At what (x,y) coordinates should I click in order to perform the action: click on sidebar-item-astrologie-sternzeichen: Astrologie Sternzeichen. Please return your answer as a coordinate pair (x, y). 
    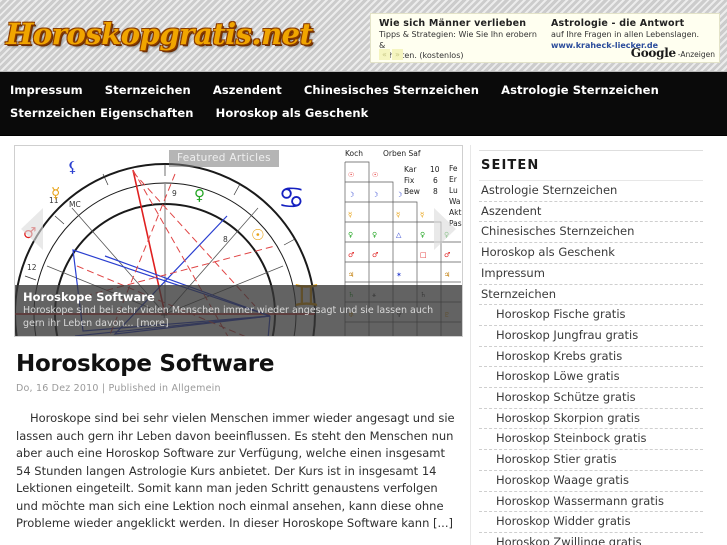
    Looking at the image, I should click on (591, 191).